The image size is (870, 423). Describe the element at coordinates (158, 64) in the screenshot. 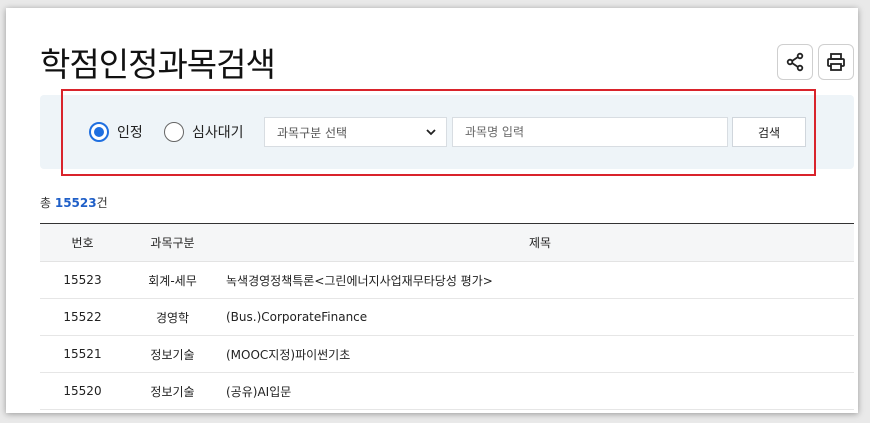

I see `page-title: 학점인정과목검색` at that location.